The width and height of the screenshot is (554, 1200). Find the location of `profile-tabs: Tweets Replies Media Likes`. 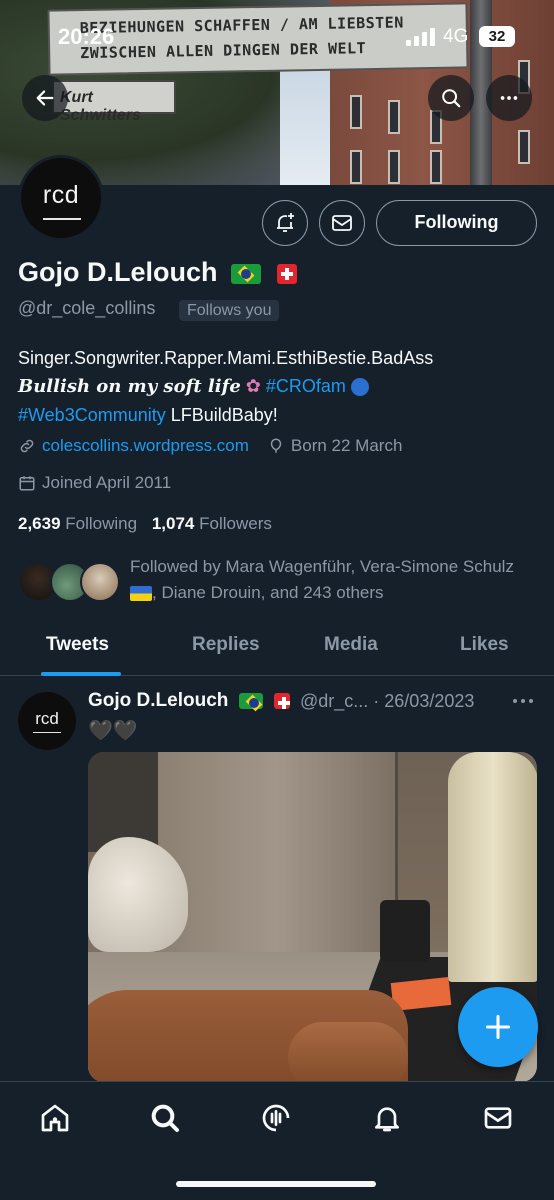

profile-tabs: Tweets Replies Media Likes is located at coordinates (277, 648).